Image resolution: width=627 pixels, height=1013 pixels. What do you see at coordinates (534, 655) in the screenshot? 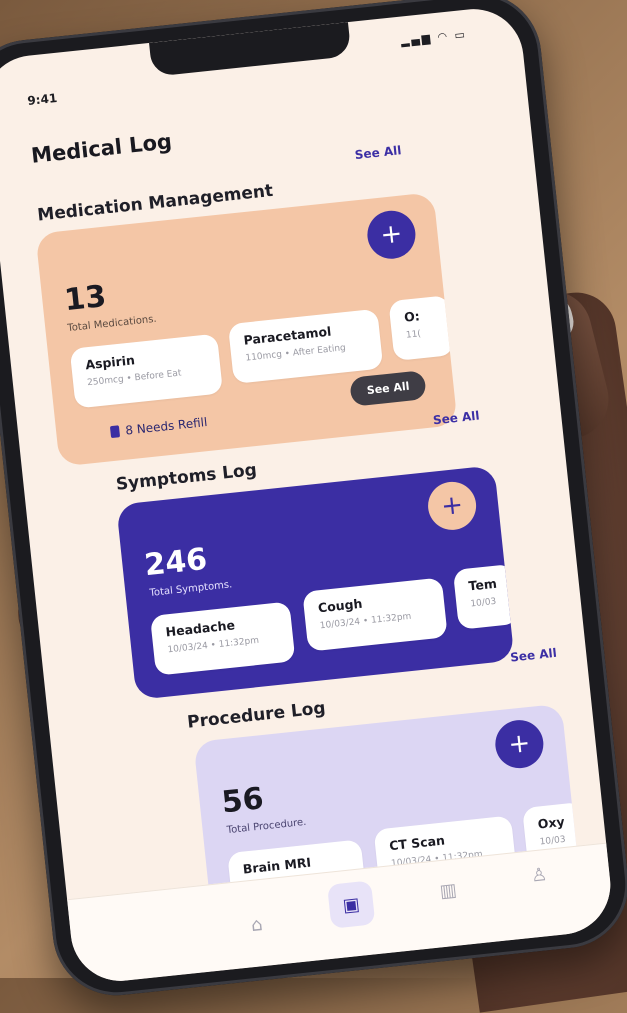
I see `procedure-see-all-link: See All` at bounding box center [534, 655].